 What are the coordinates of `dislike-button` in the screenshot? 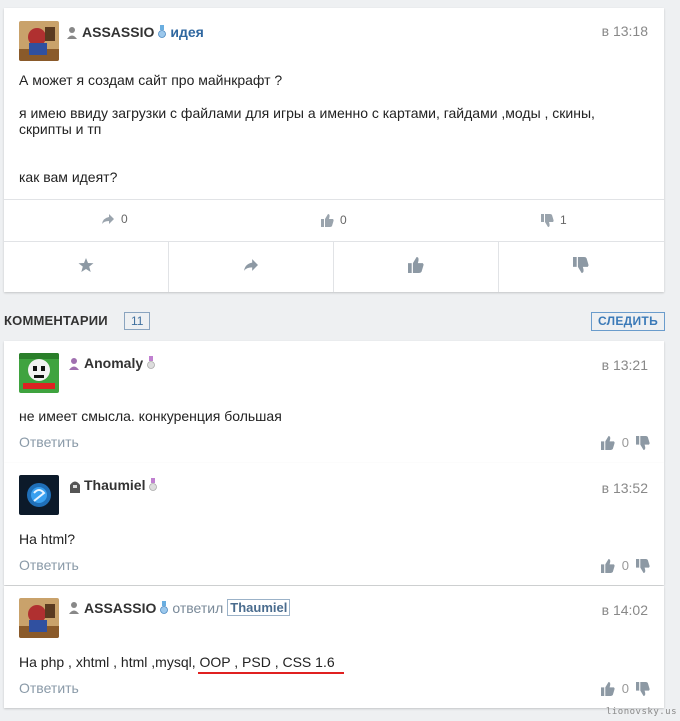 It's located at (581, 265).